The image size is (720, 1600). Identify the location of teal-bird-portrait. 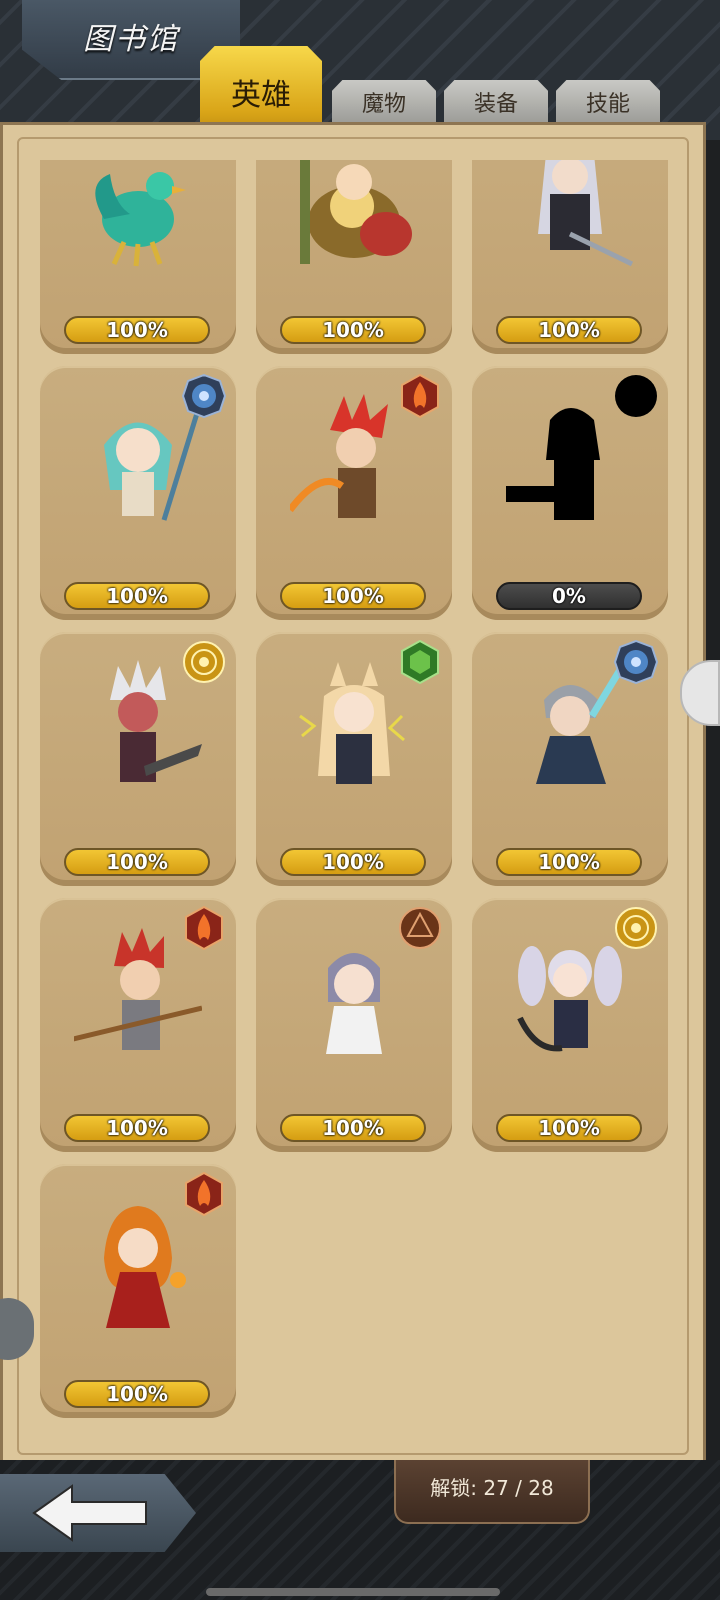
(140, 219).